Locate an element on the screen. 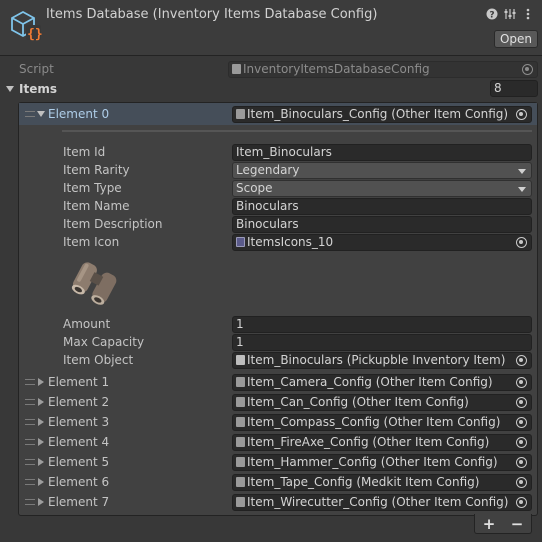 This screenshot has height=542, width=542. list-footer: + − is located at coordinates (503, 524).